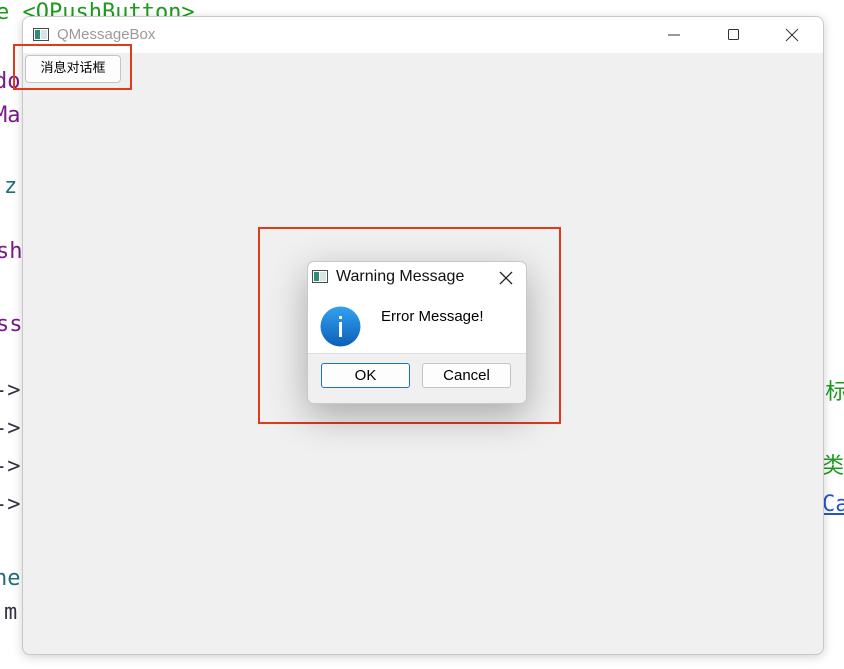  Describe the element at coordinates (72, 67) in the screenshot. I see `annotation-box-button` at that location.